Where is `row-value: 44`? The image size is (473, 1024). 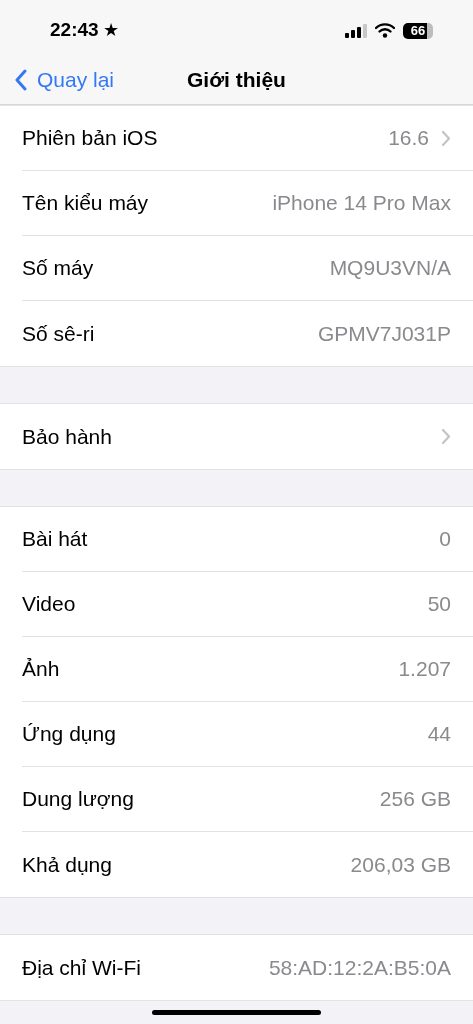
row-value: 44 is located at coordinates (439, 734).